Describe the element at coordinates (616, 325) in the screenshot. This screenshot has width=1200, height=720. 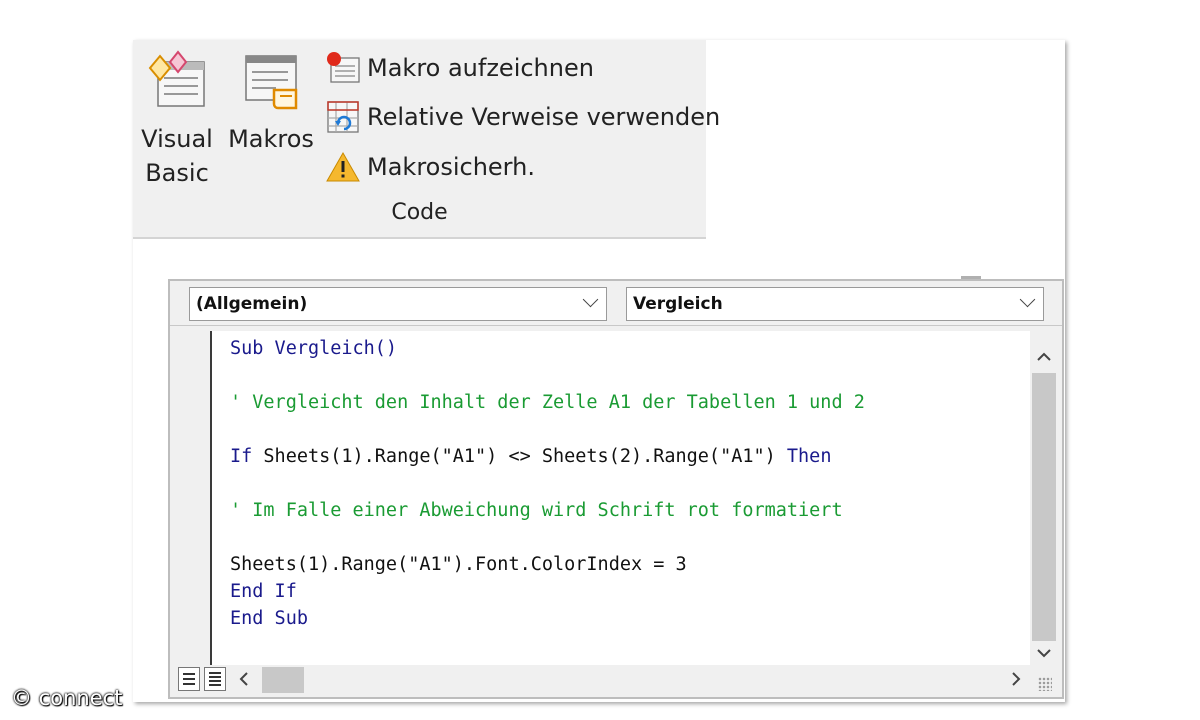
I see `divider` at that location.